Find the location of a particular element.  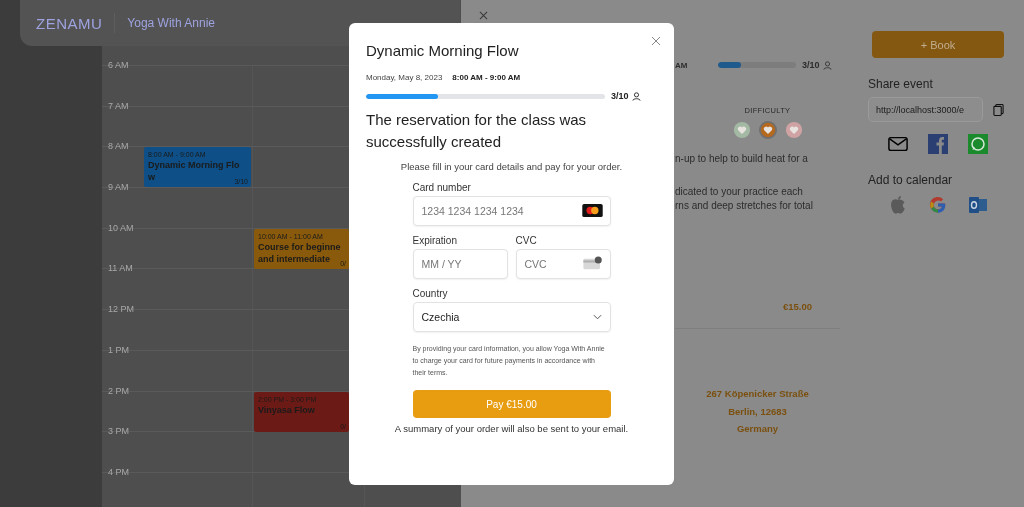

hour-label: 1 PM is located at coordinates (118, 350).